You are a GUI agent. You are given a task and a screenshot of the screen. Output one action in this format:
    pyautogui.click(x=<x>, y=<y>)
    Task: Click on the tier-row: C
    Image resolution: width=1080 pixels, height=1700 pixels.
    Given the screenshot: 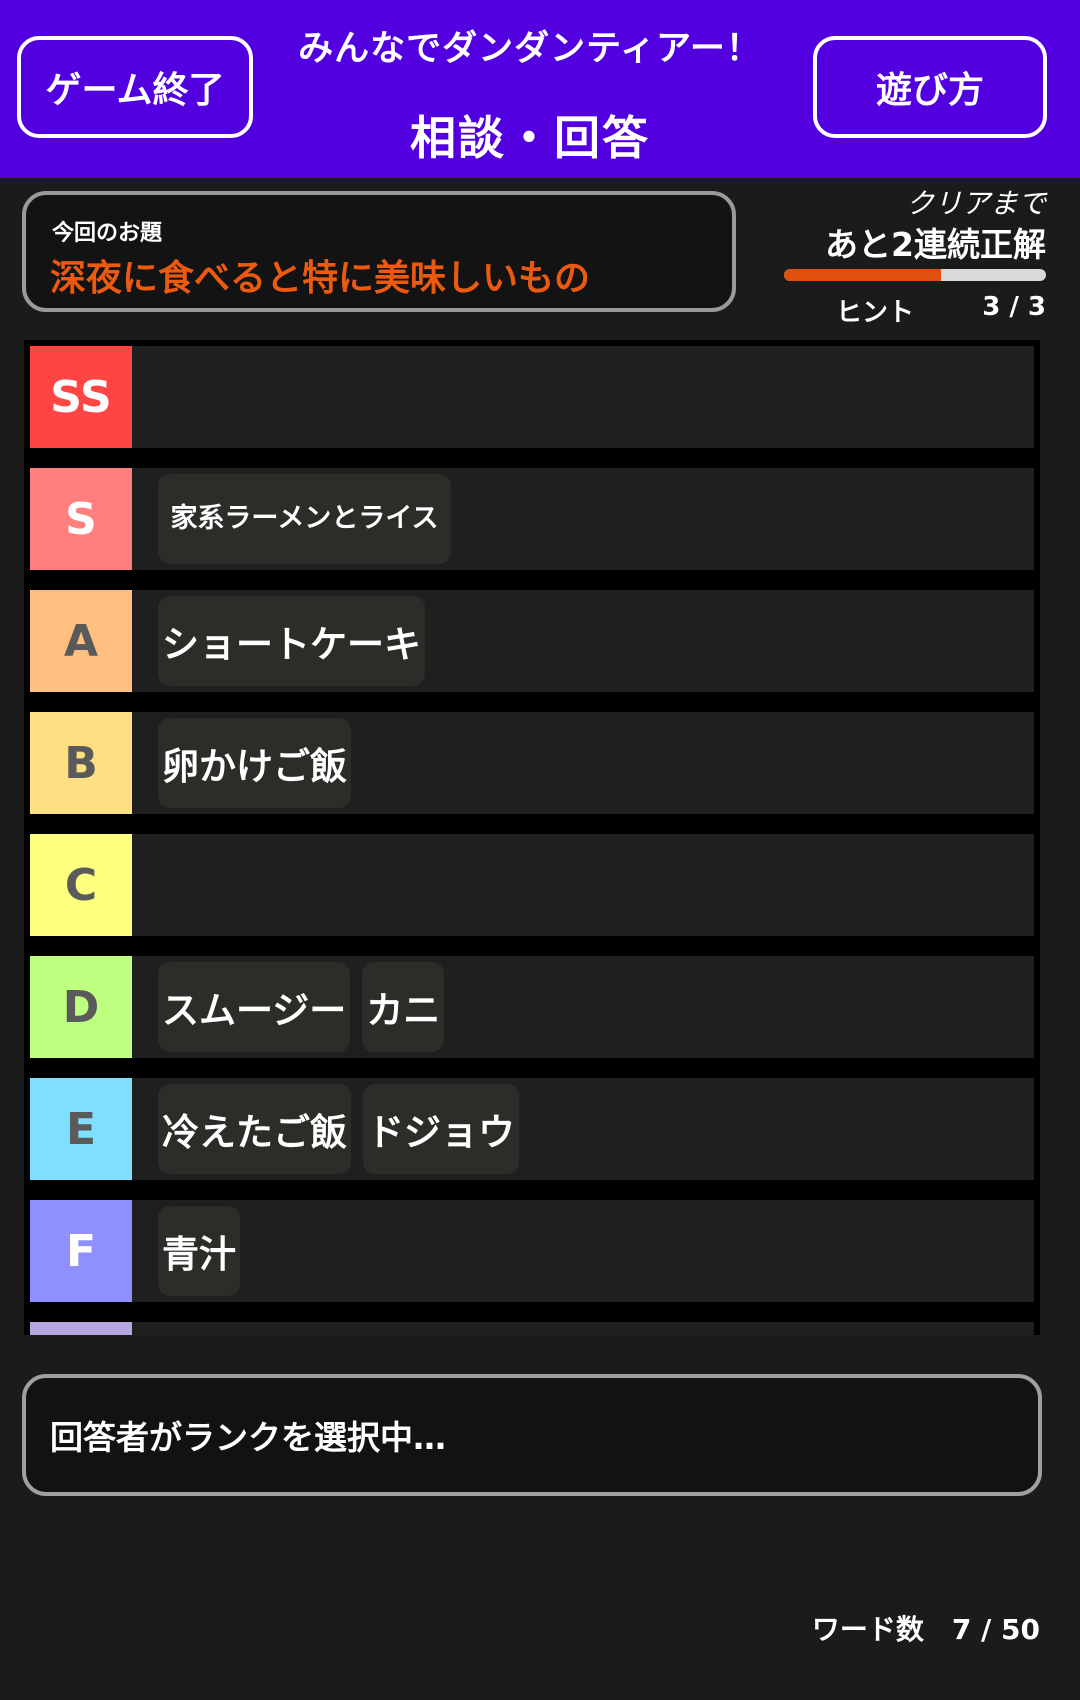 What is the action you would take?
    pyautogui.click(x=532, y=885)
    